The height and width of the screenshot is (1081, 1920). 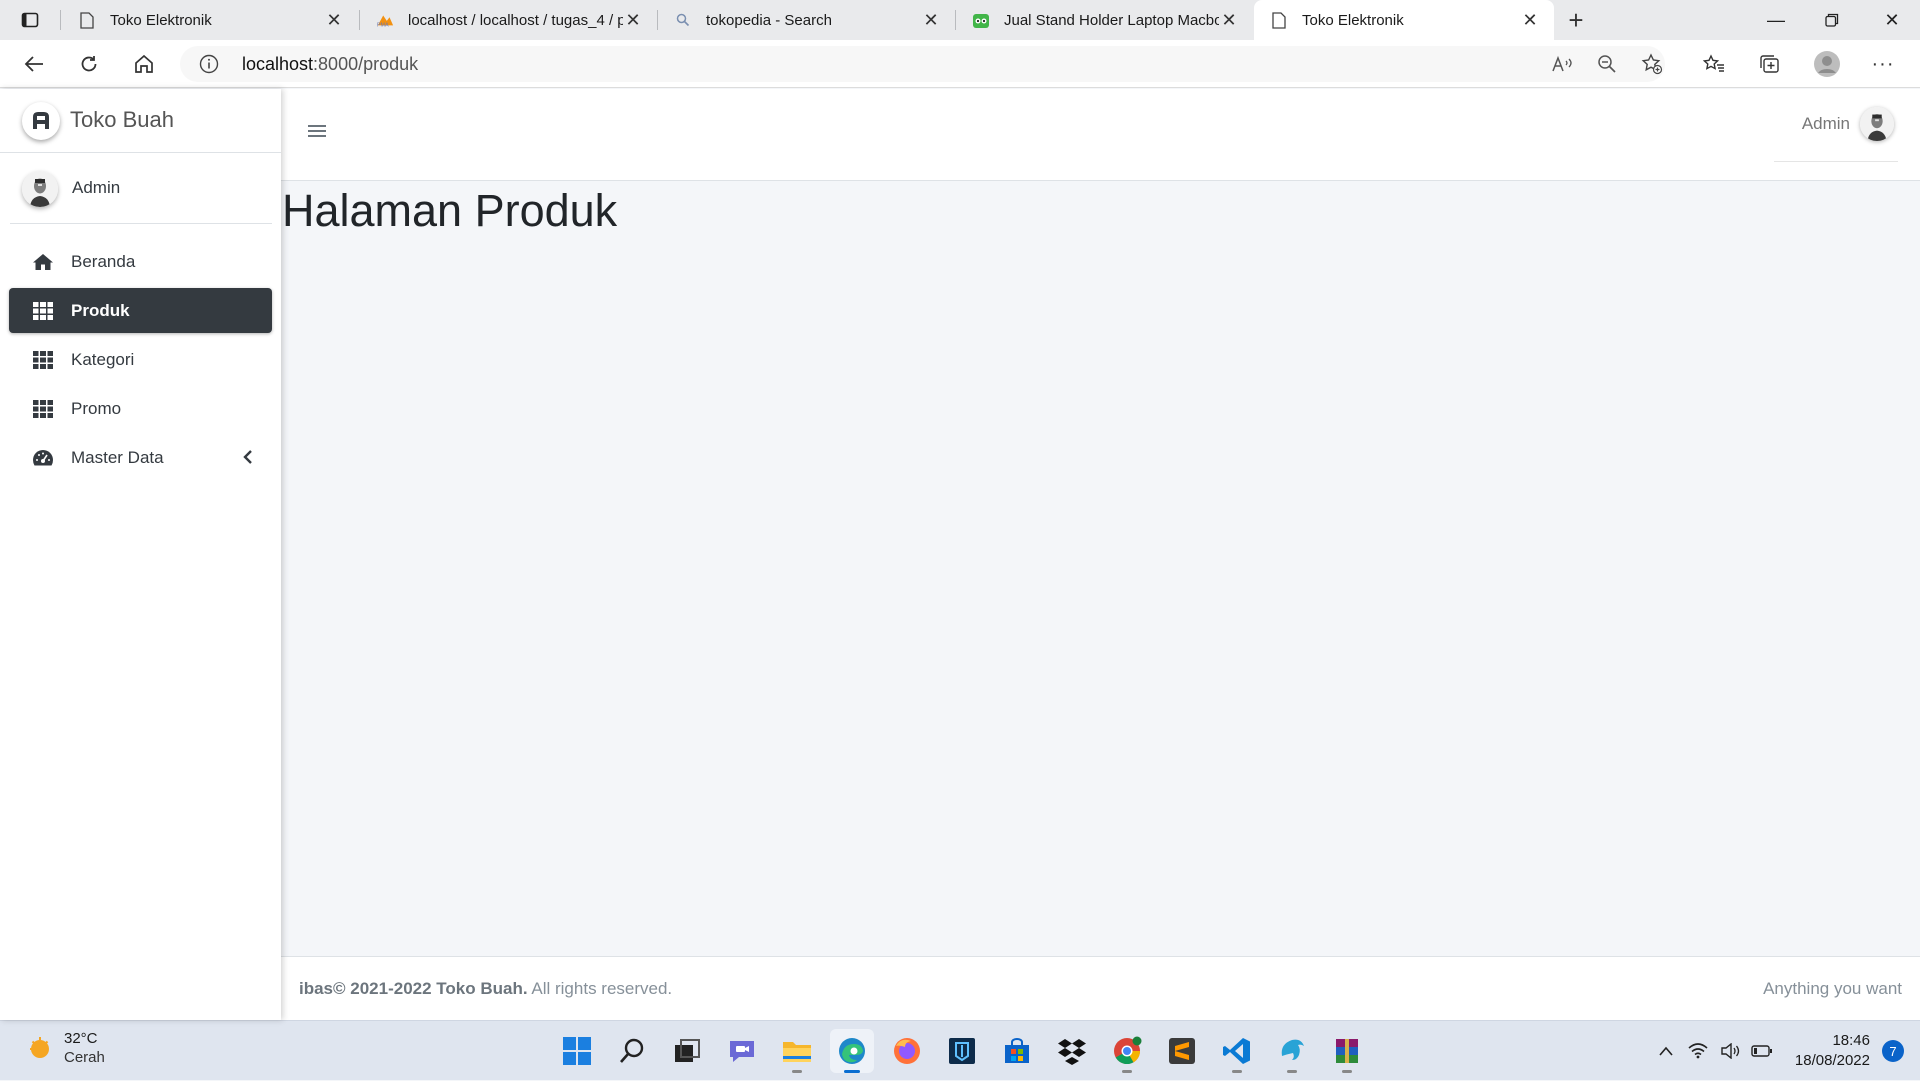 I want to click on weather-temperature: 32°C, so click(x=81, y=1038).